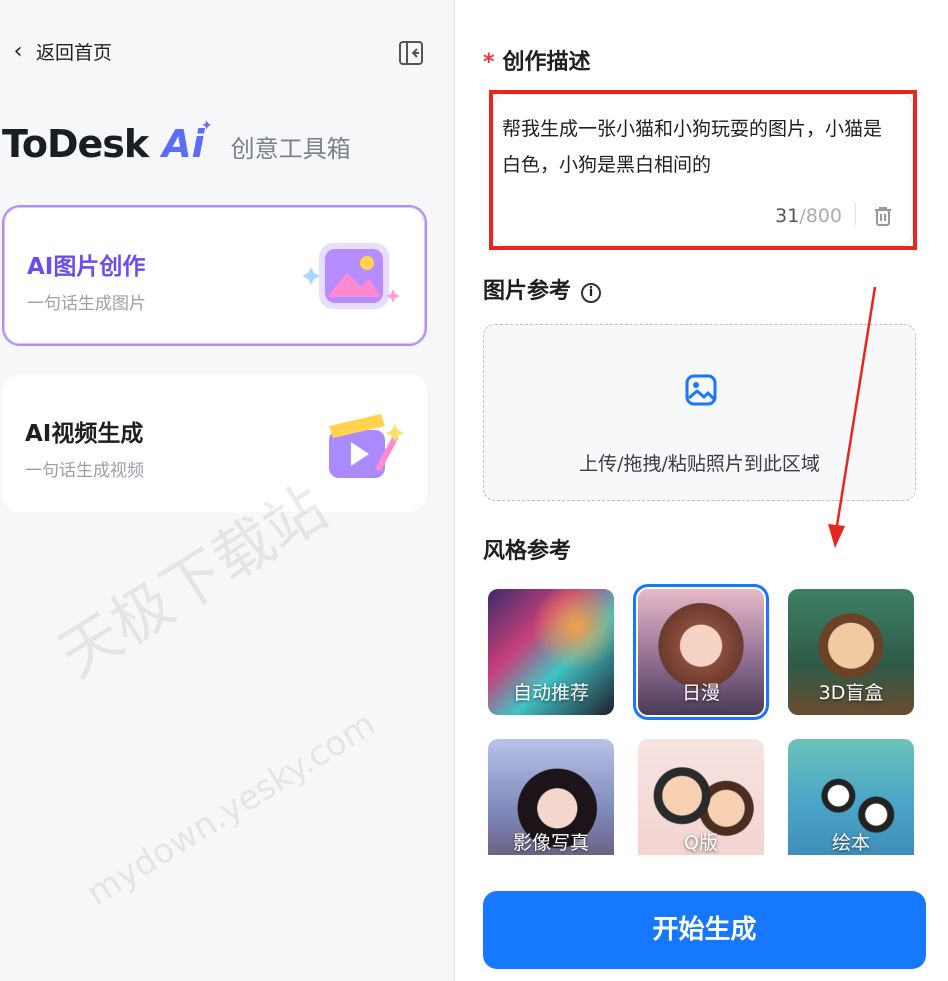 Image resolution: width=948 pixels, height=981 pixels. I want to click on style-anime: 日漫, so click(701, 652).